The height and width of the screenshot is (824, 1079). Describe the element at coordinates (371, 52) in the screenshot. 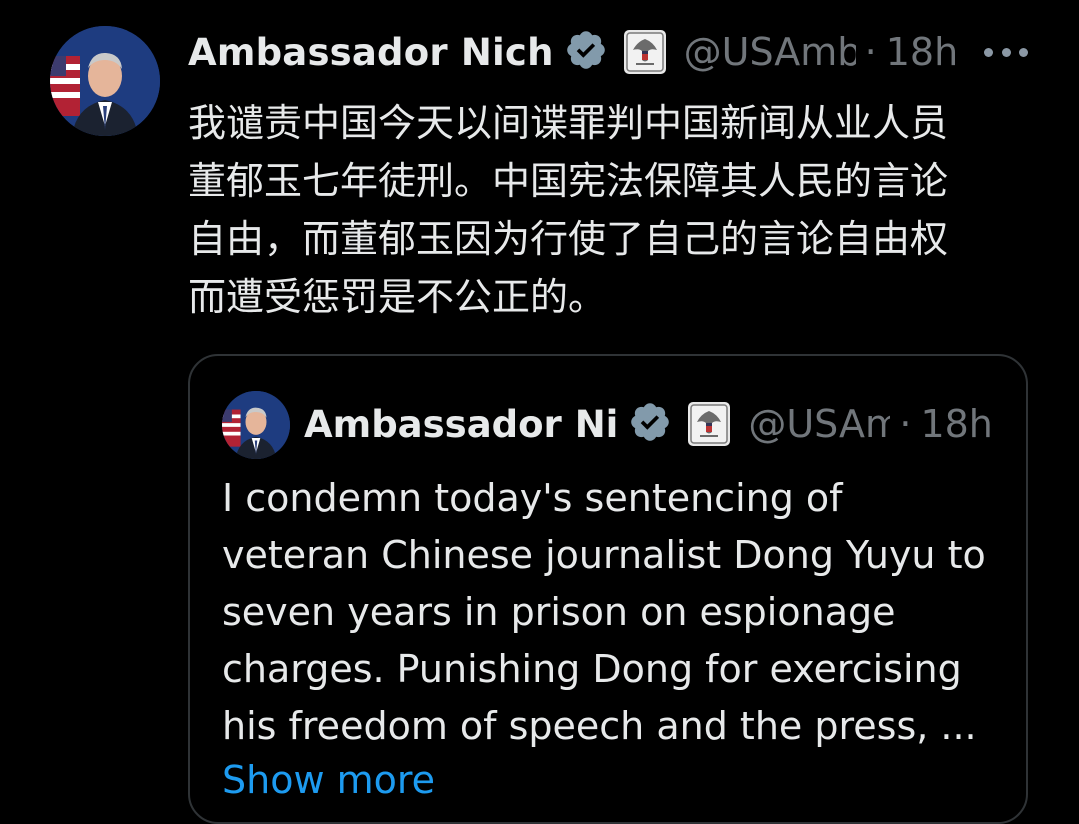

I see `author-name: Ambassador Nich` at that location.